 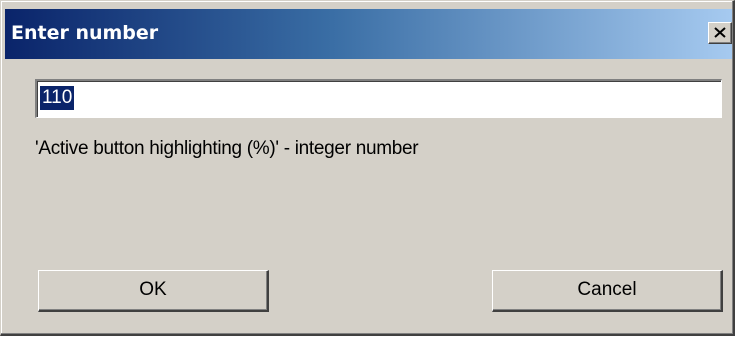 I want to click on close-icon, so click(x=720, y=32).